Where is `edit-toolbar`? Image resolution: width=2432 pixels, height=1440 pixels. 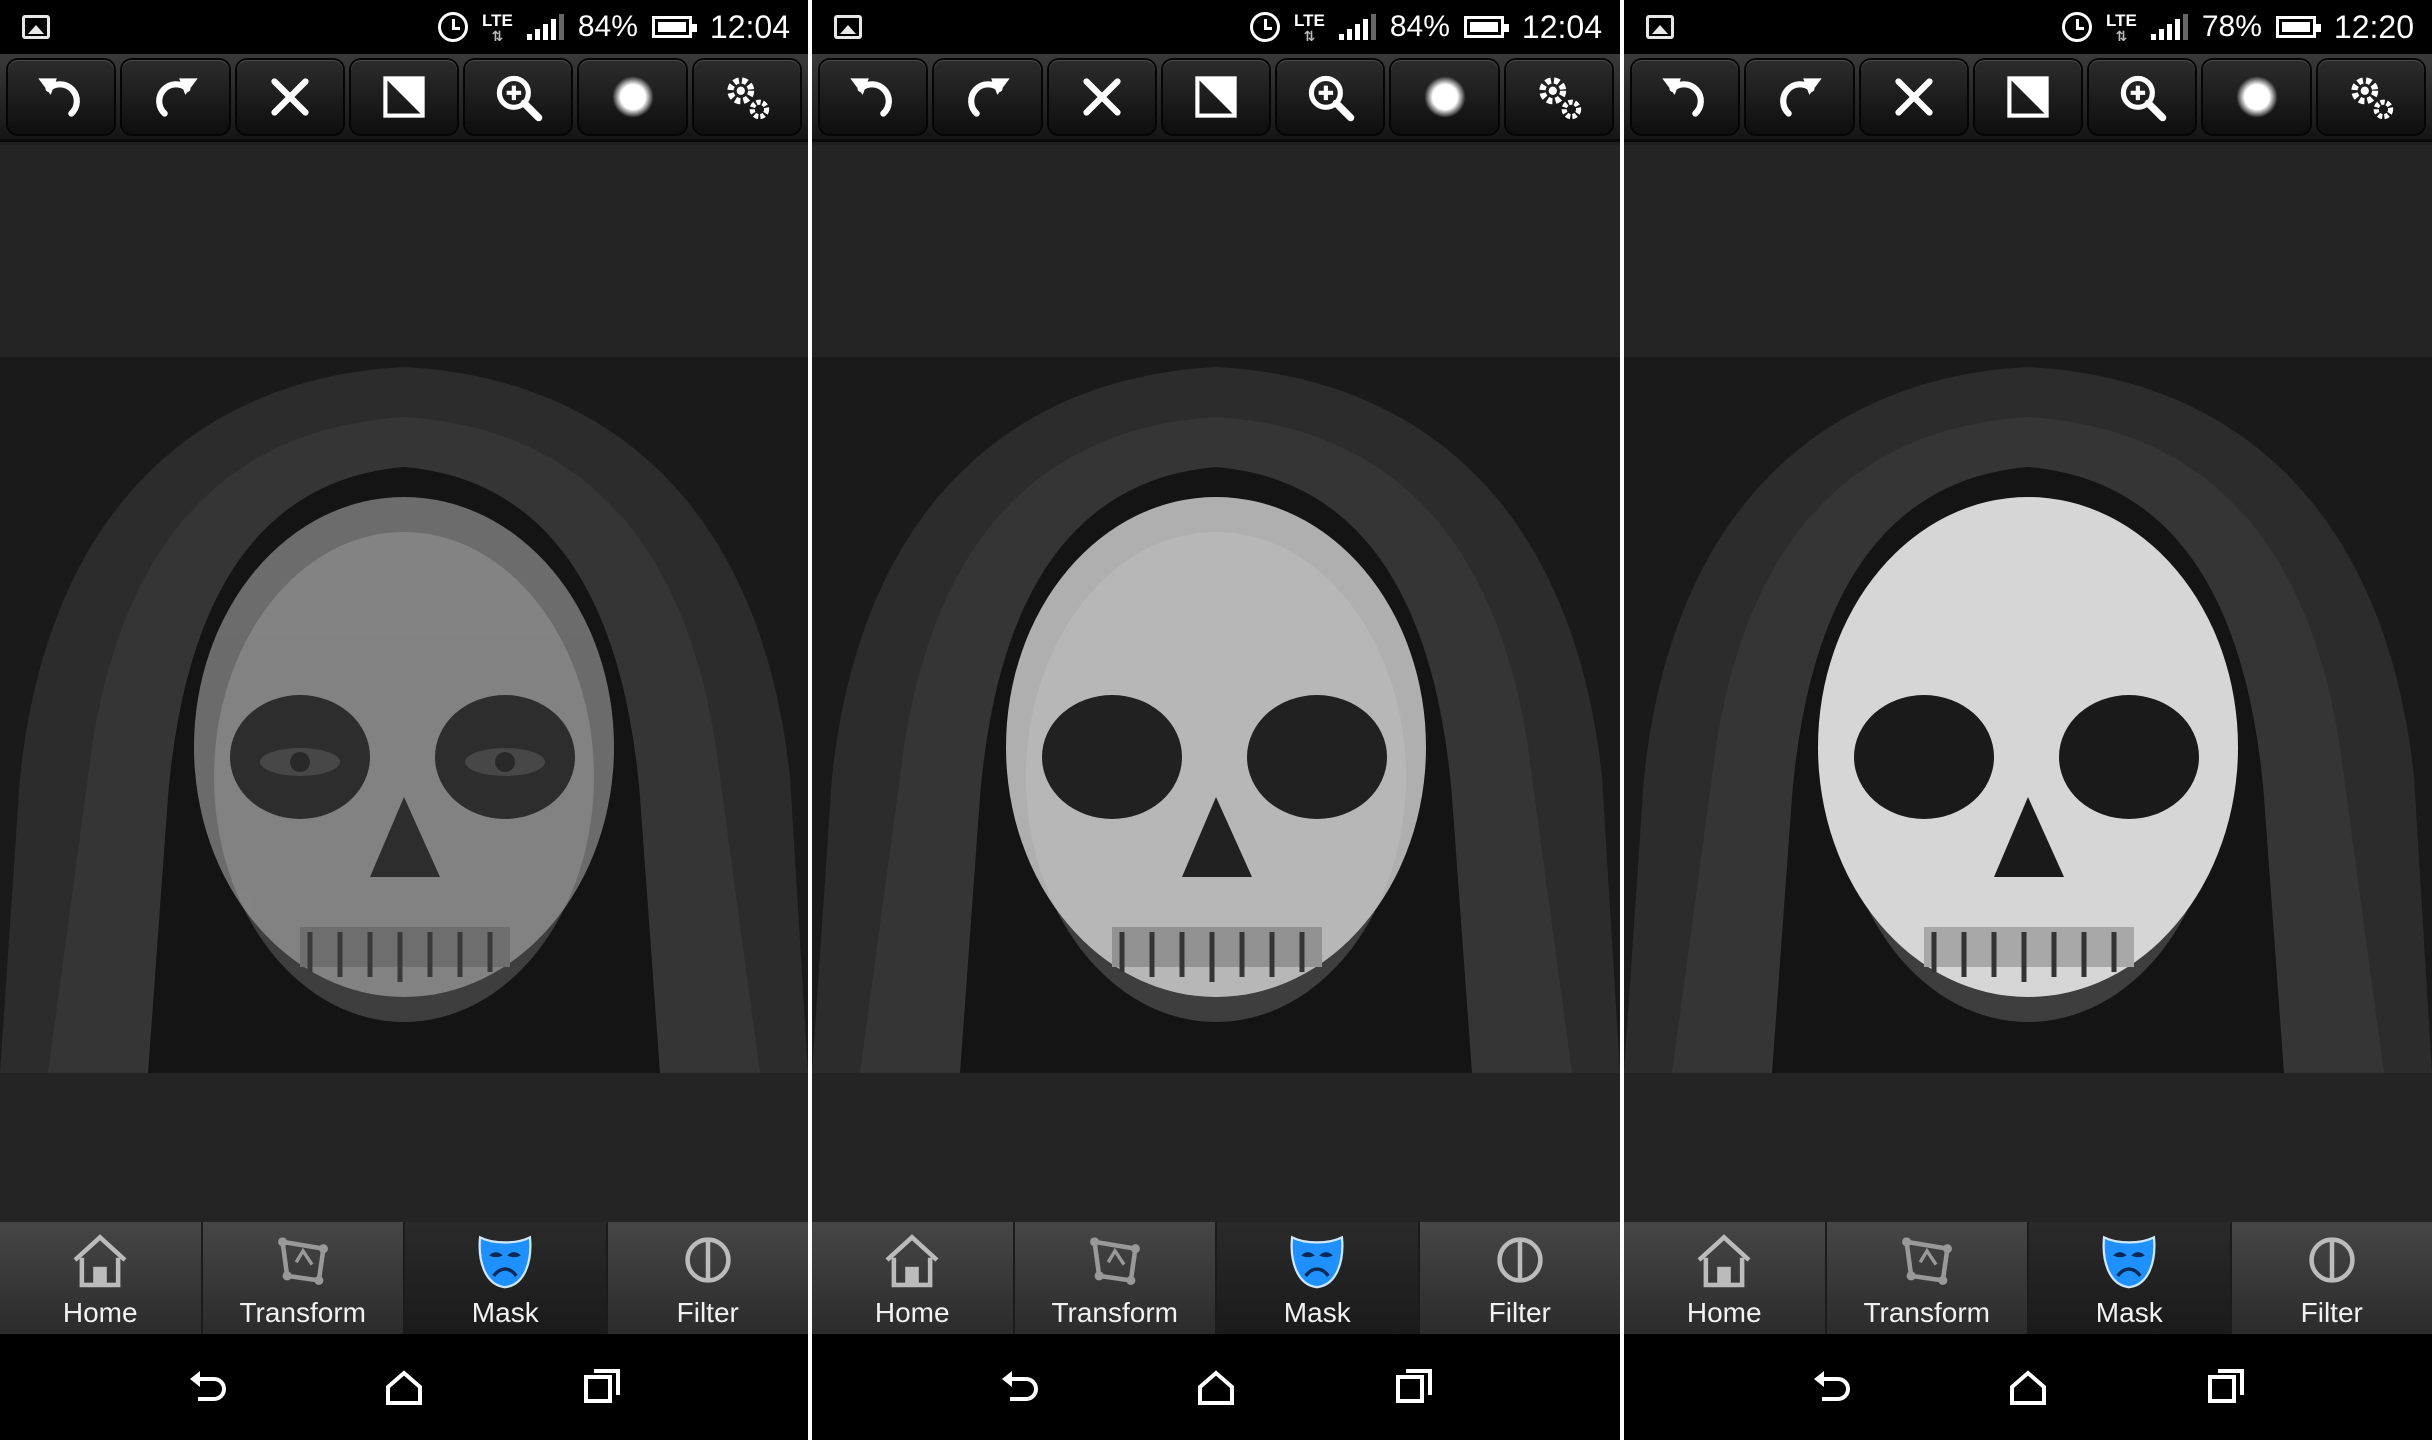
edit-toolbar is located at coordinates (404, 98).